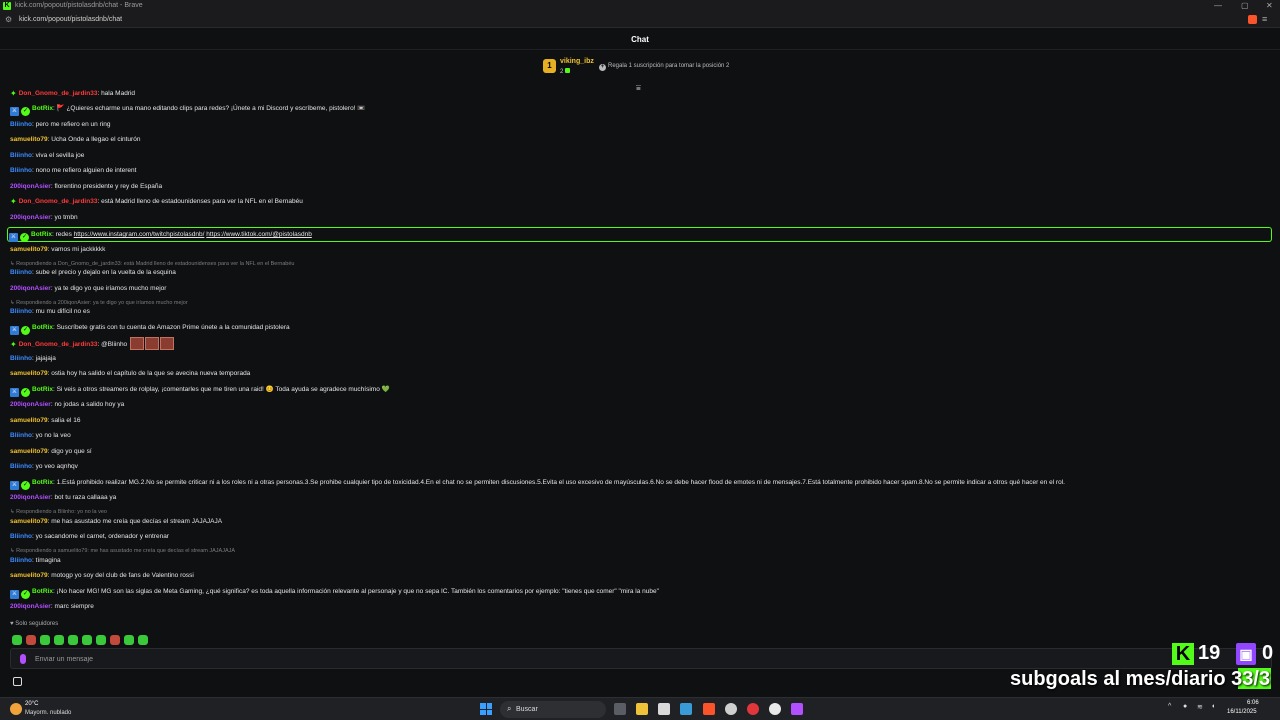 This screenshot has width=1280, height=720. What do you see at coordinates (577, 61) in the screenshot?
I see `gifter-name: viking_ibz` at bounding box center [577, 61].